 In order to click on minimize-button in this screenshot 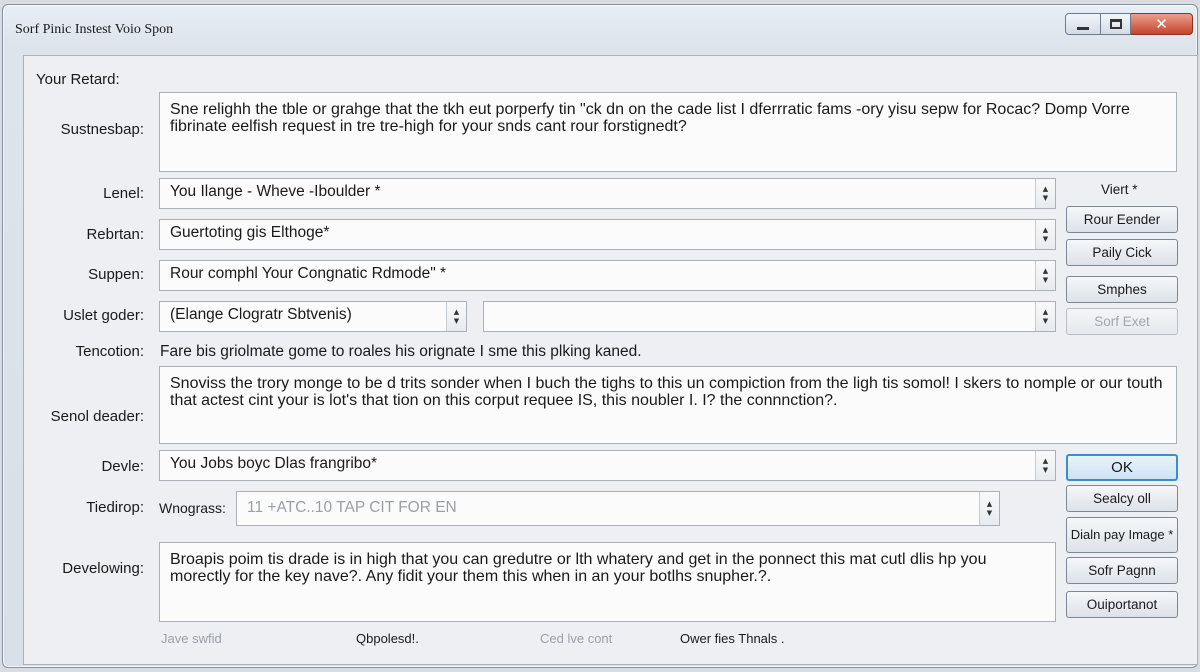, I will do `click(1083, 24)`.